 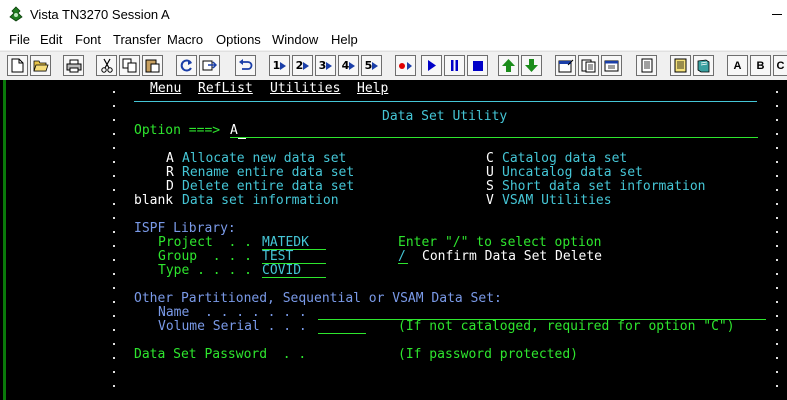 I want to click on key-b-button: B, so click(x=760, y=65).